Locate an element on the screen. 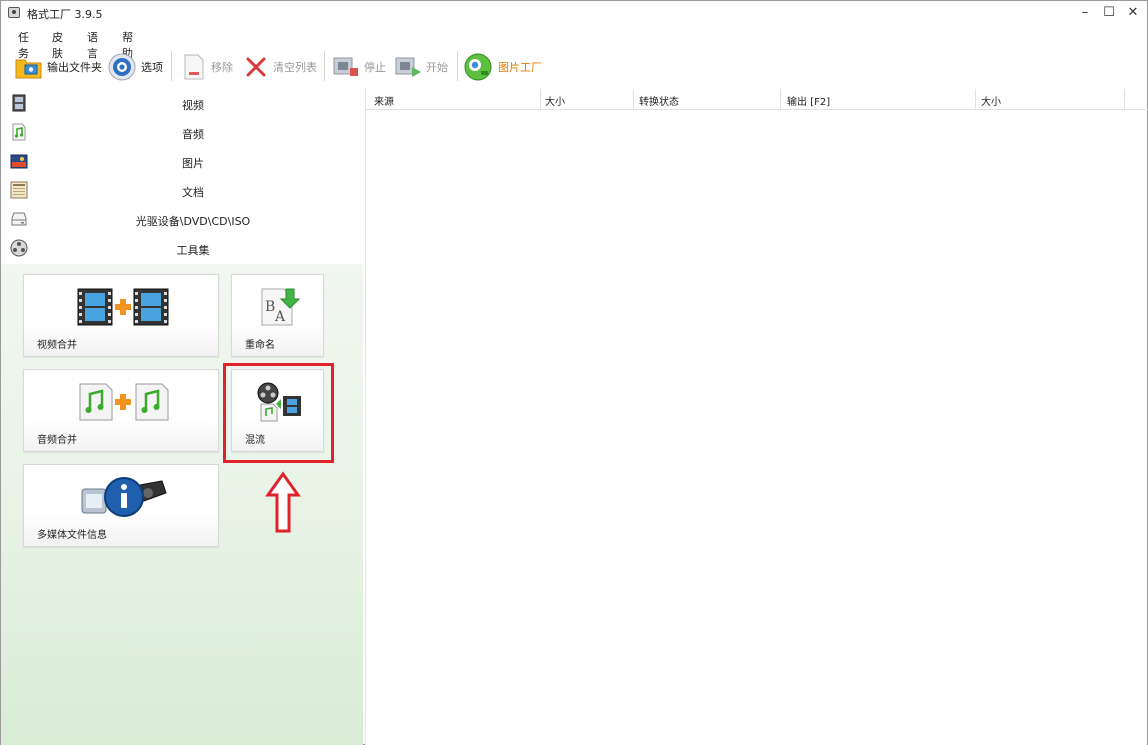  media-info-label: 多媒体文件信息 is located at coordinates (72, 535).